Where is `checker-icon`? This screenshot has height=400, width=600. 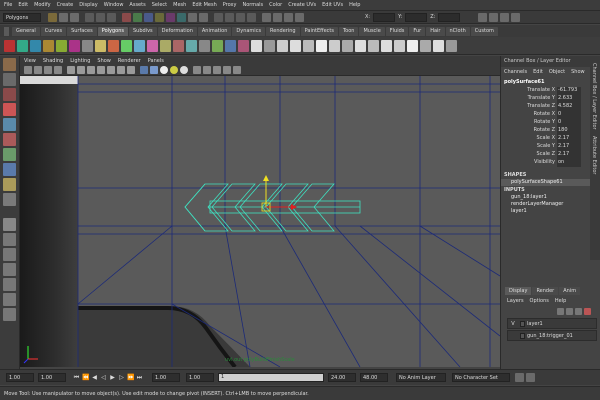
checker-icon is located at coordinates (412, 45).